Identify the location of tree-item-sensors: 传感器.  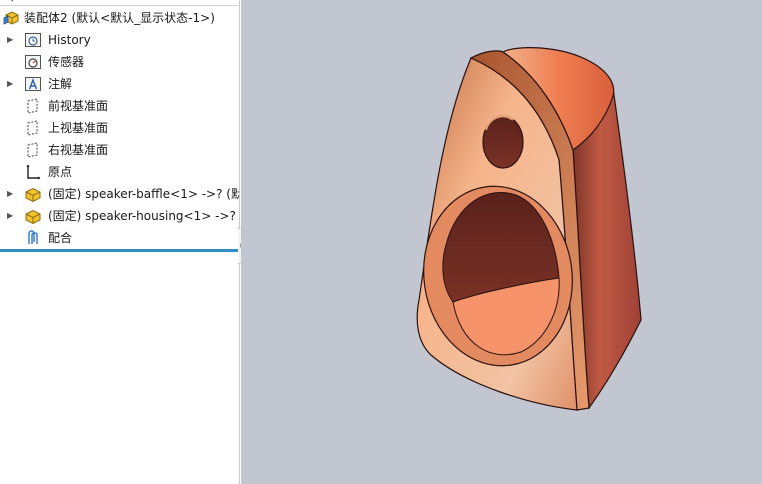
(119, 62).